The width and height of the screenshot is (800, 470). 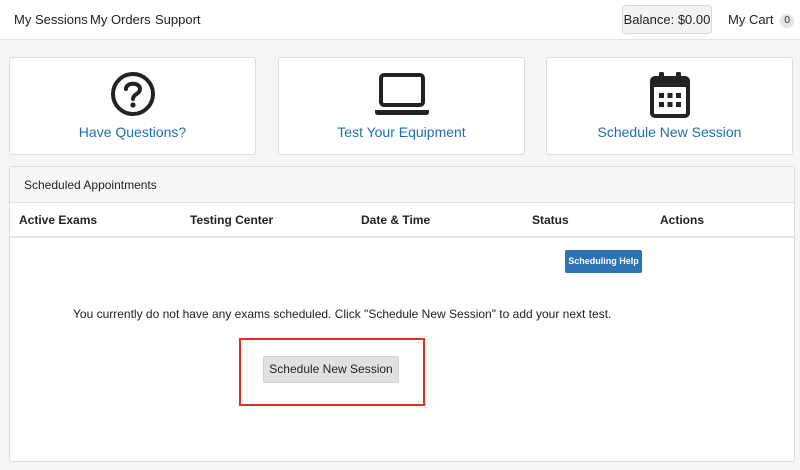 I want to click on nav-my-orders: My Orders, so click(x=120, y=19).